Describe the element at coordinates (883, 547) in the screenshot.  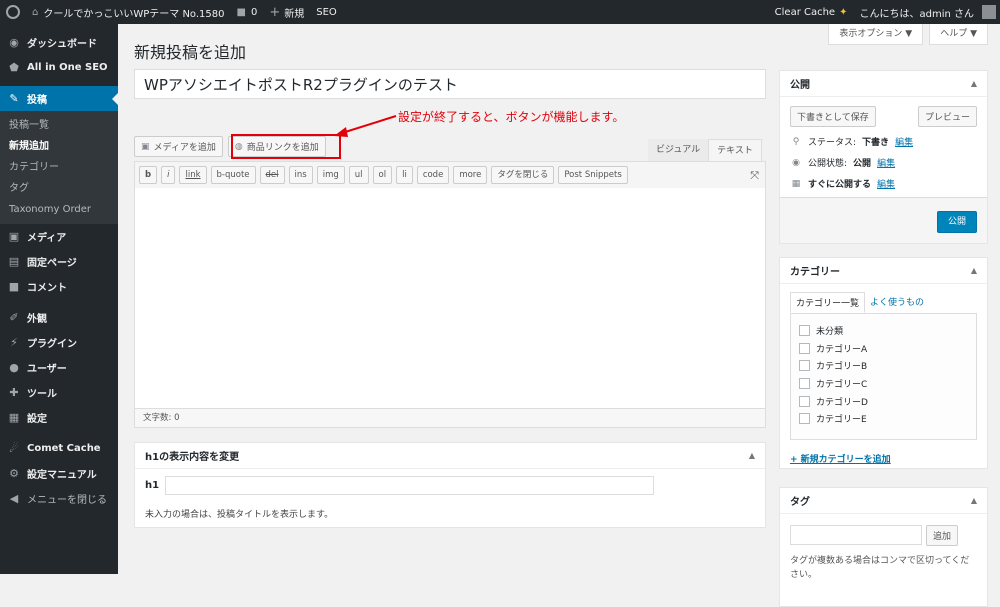
I see `tags-metabox: タグ ▲ 追加 タグが複数ある場合はコンマで区切ってください。` at that location.